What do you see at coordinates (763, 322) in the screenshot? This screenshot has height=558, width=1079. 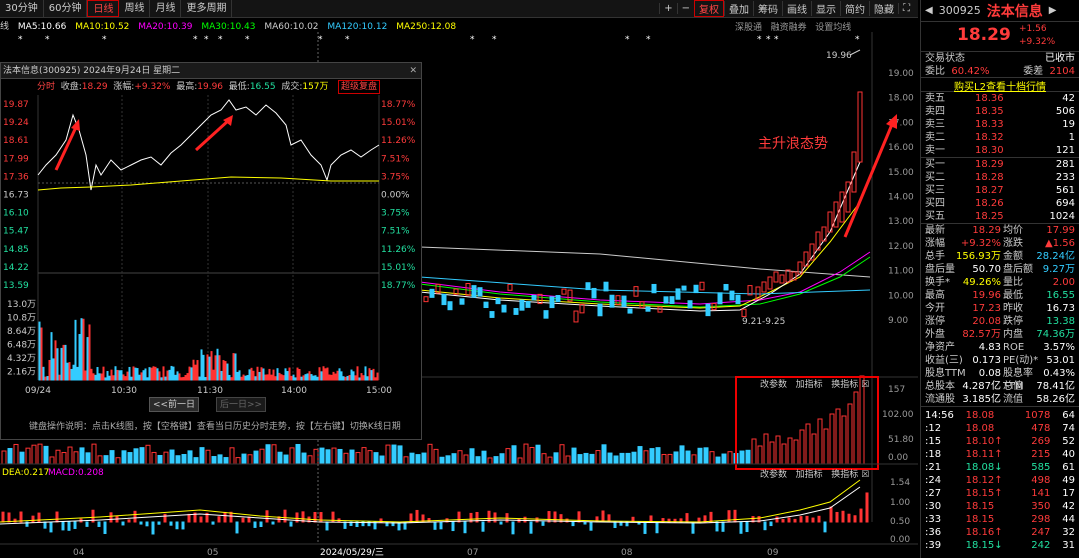 I see `low-price-label: 9.21-9.25` at bounding box center [763, 322].